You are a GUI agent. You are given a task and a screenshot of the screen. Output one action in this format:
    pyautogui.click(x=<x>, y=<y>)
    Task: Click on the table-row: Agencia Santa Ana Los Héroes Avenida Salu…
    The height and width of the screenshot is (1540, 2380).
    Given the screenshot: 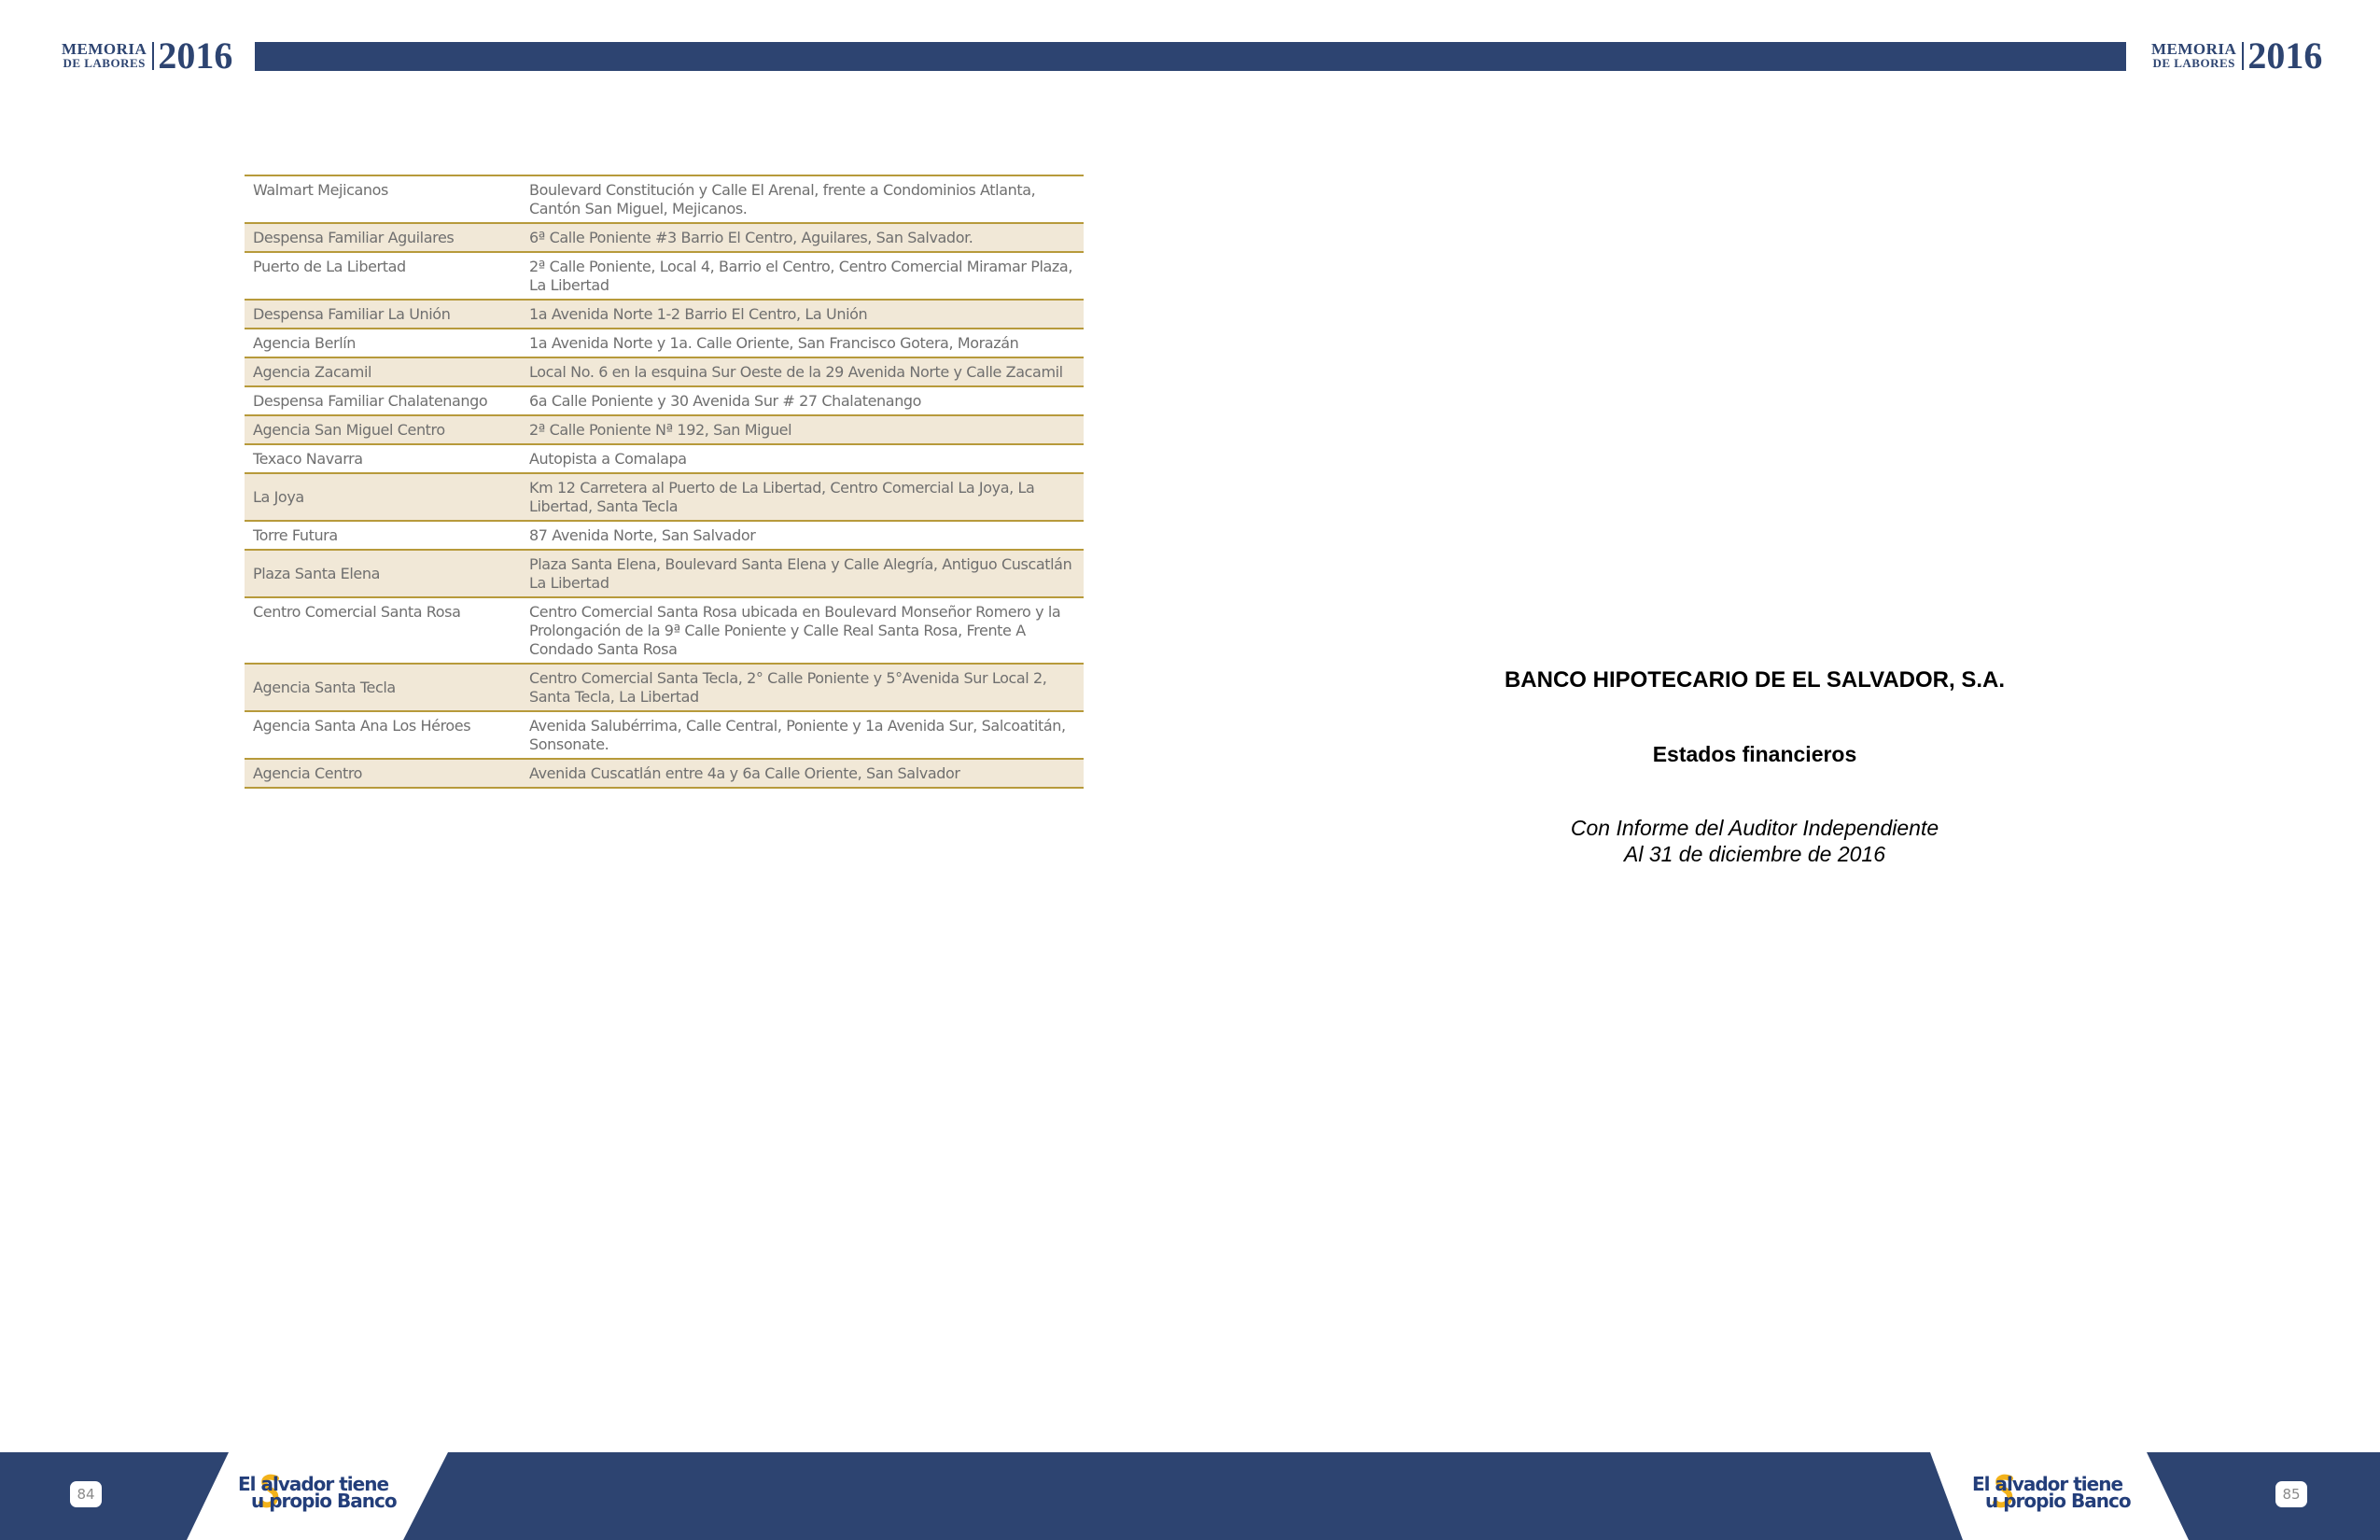 What is the action you would take?
    pyautogui.click(x=664, y=735)
    